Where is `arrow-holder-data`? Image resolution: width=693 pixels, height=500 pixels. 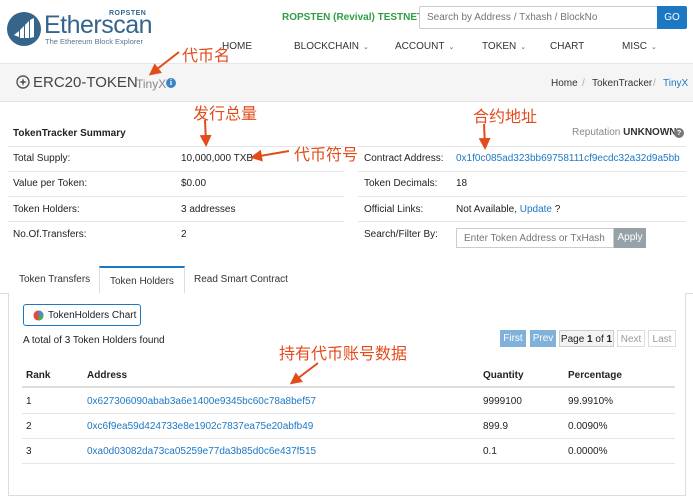 arrow-holder-data is located at coordinates (304, 373).